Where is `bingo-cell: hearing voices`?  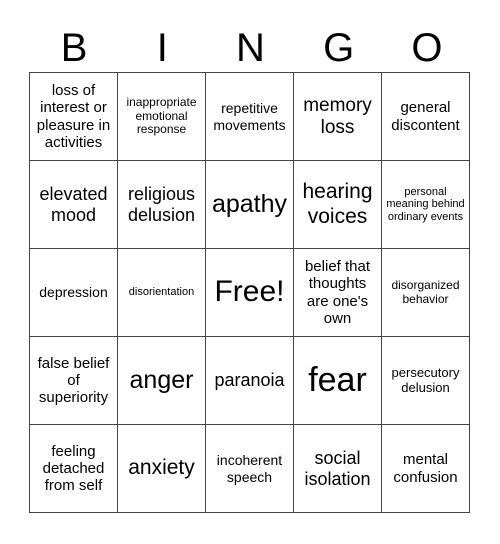 bingo-cell: hearing voices is located at coordinates (338, 205).